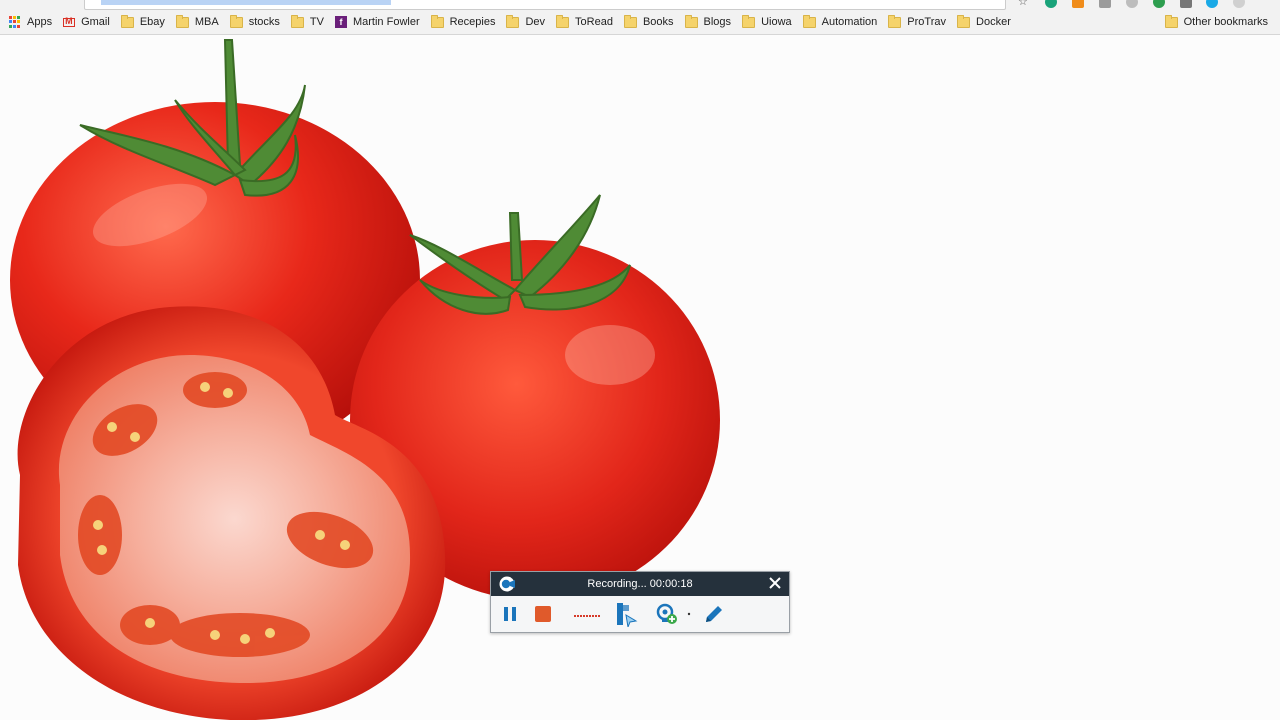 The height and width of the screenshot is (720, 1280). What do you see at coordinates (69, 21) in the screenshot?
I see `gmail-icon` at bounding box center [69, 21].